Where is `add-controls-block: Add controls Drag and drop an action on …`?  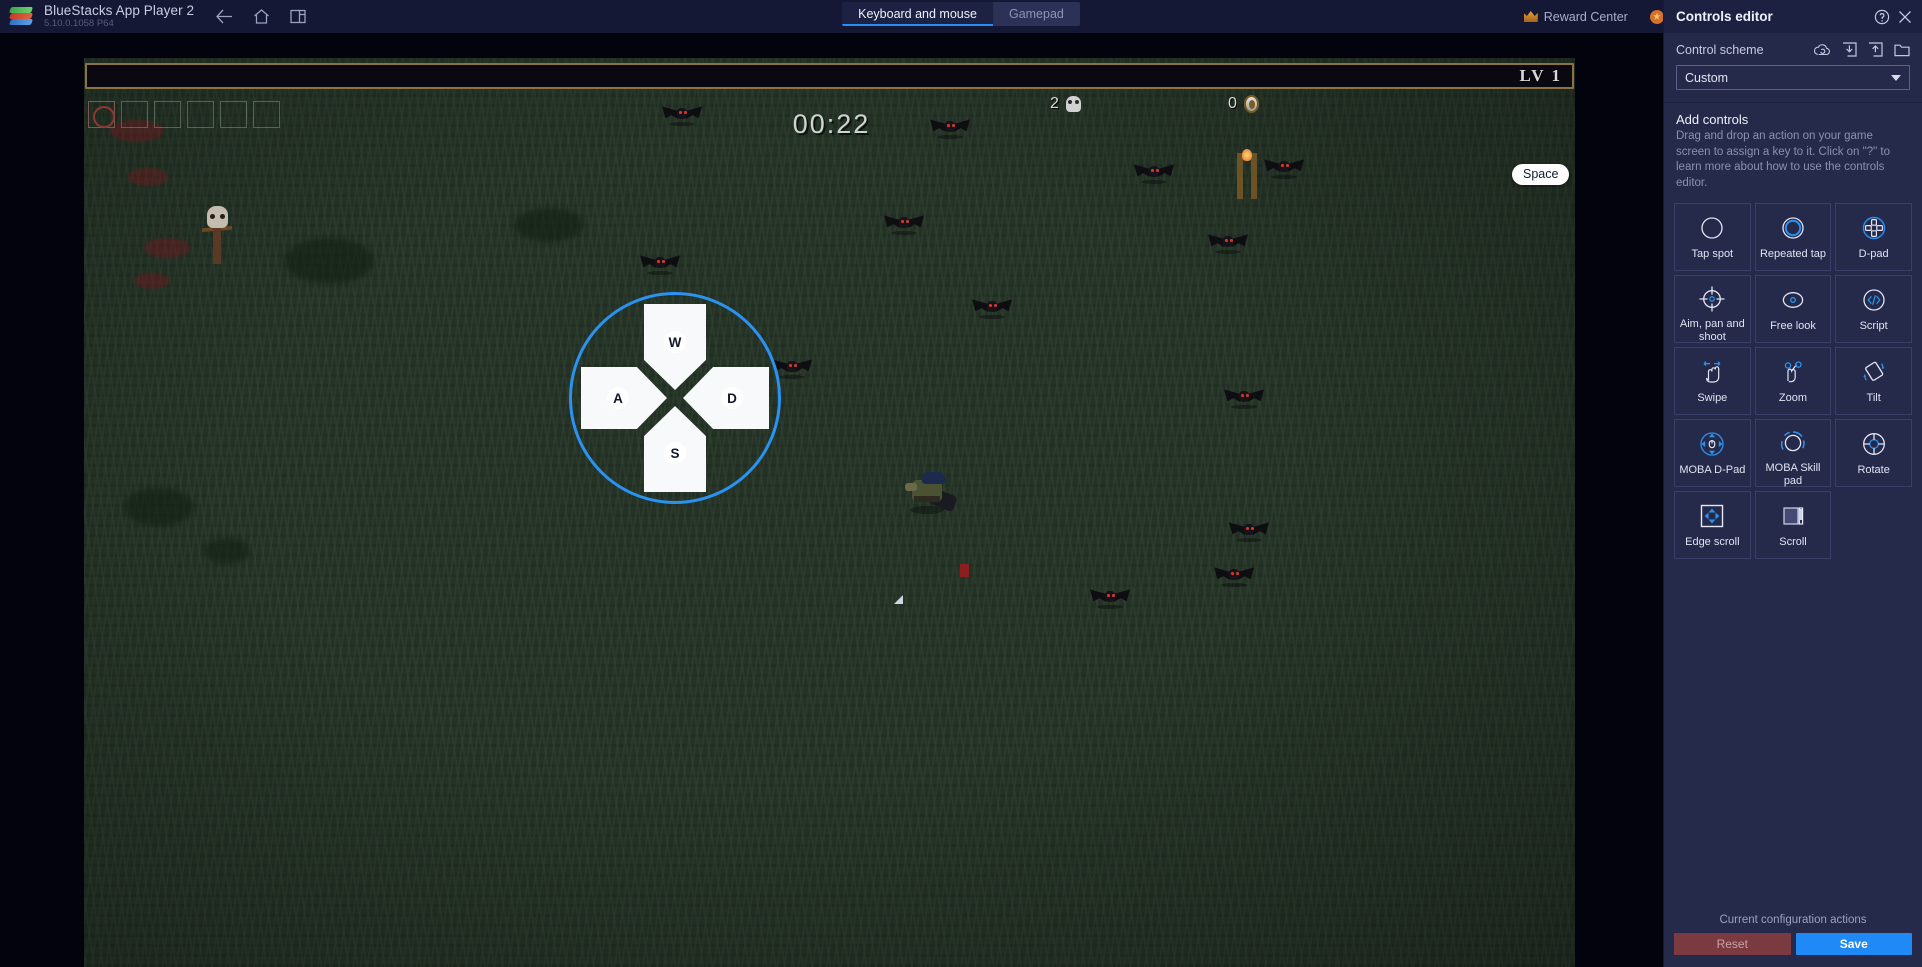
add-controls-block: Add controls Drag and drop an action on … is located at coordinates (1793, 149).